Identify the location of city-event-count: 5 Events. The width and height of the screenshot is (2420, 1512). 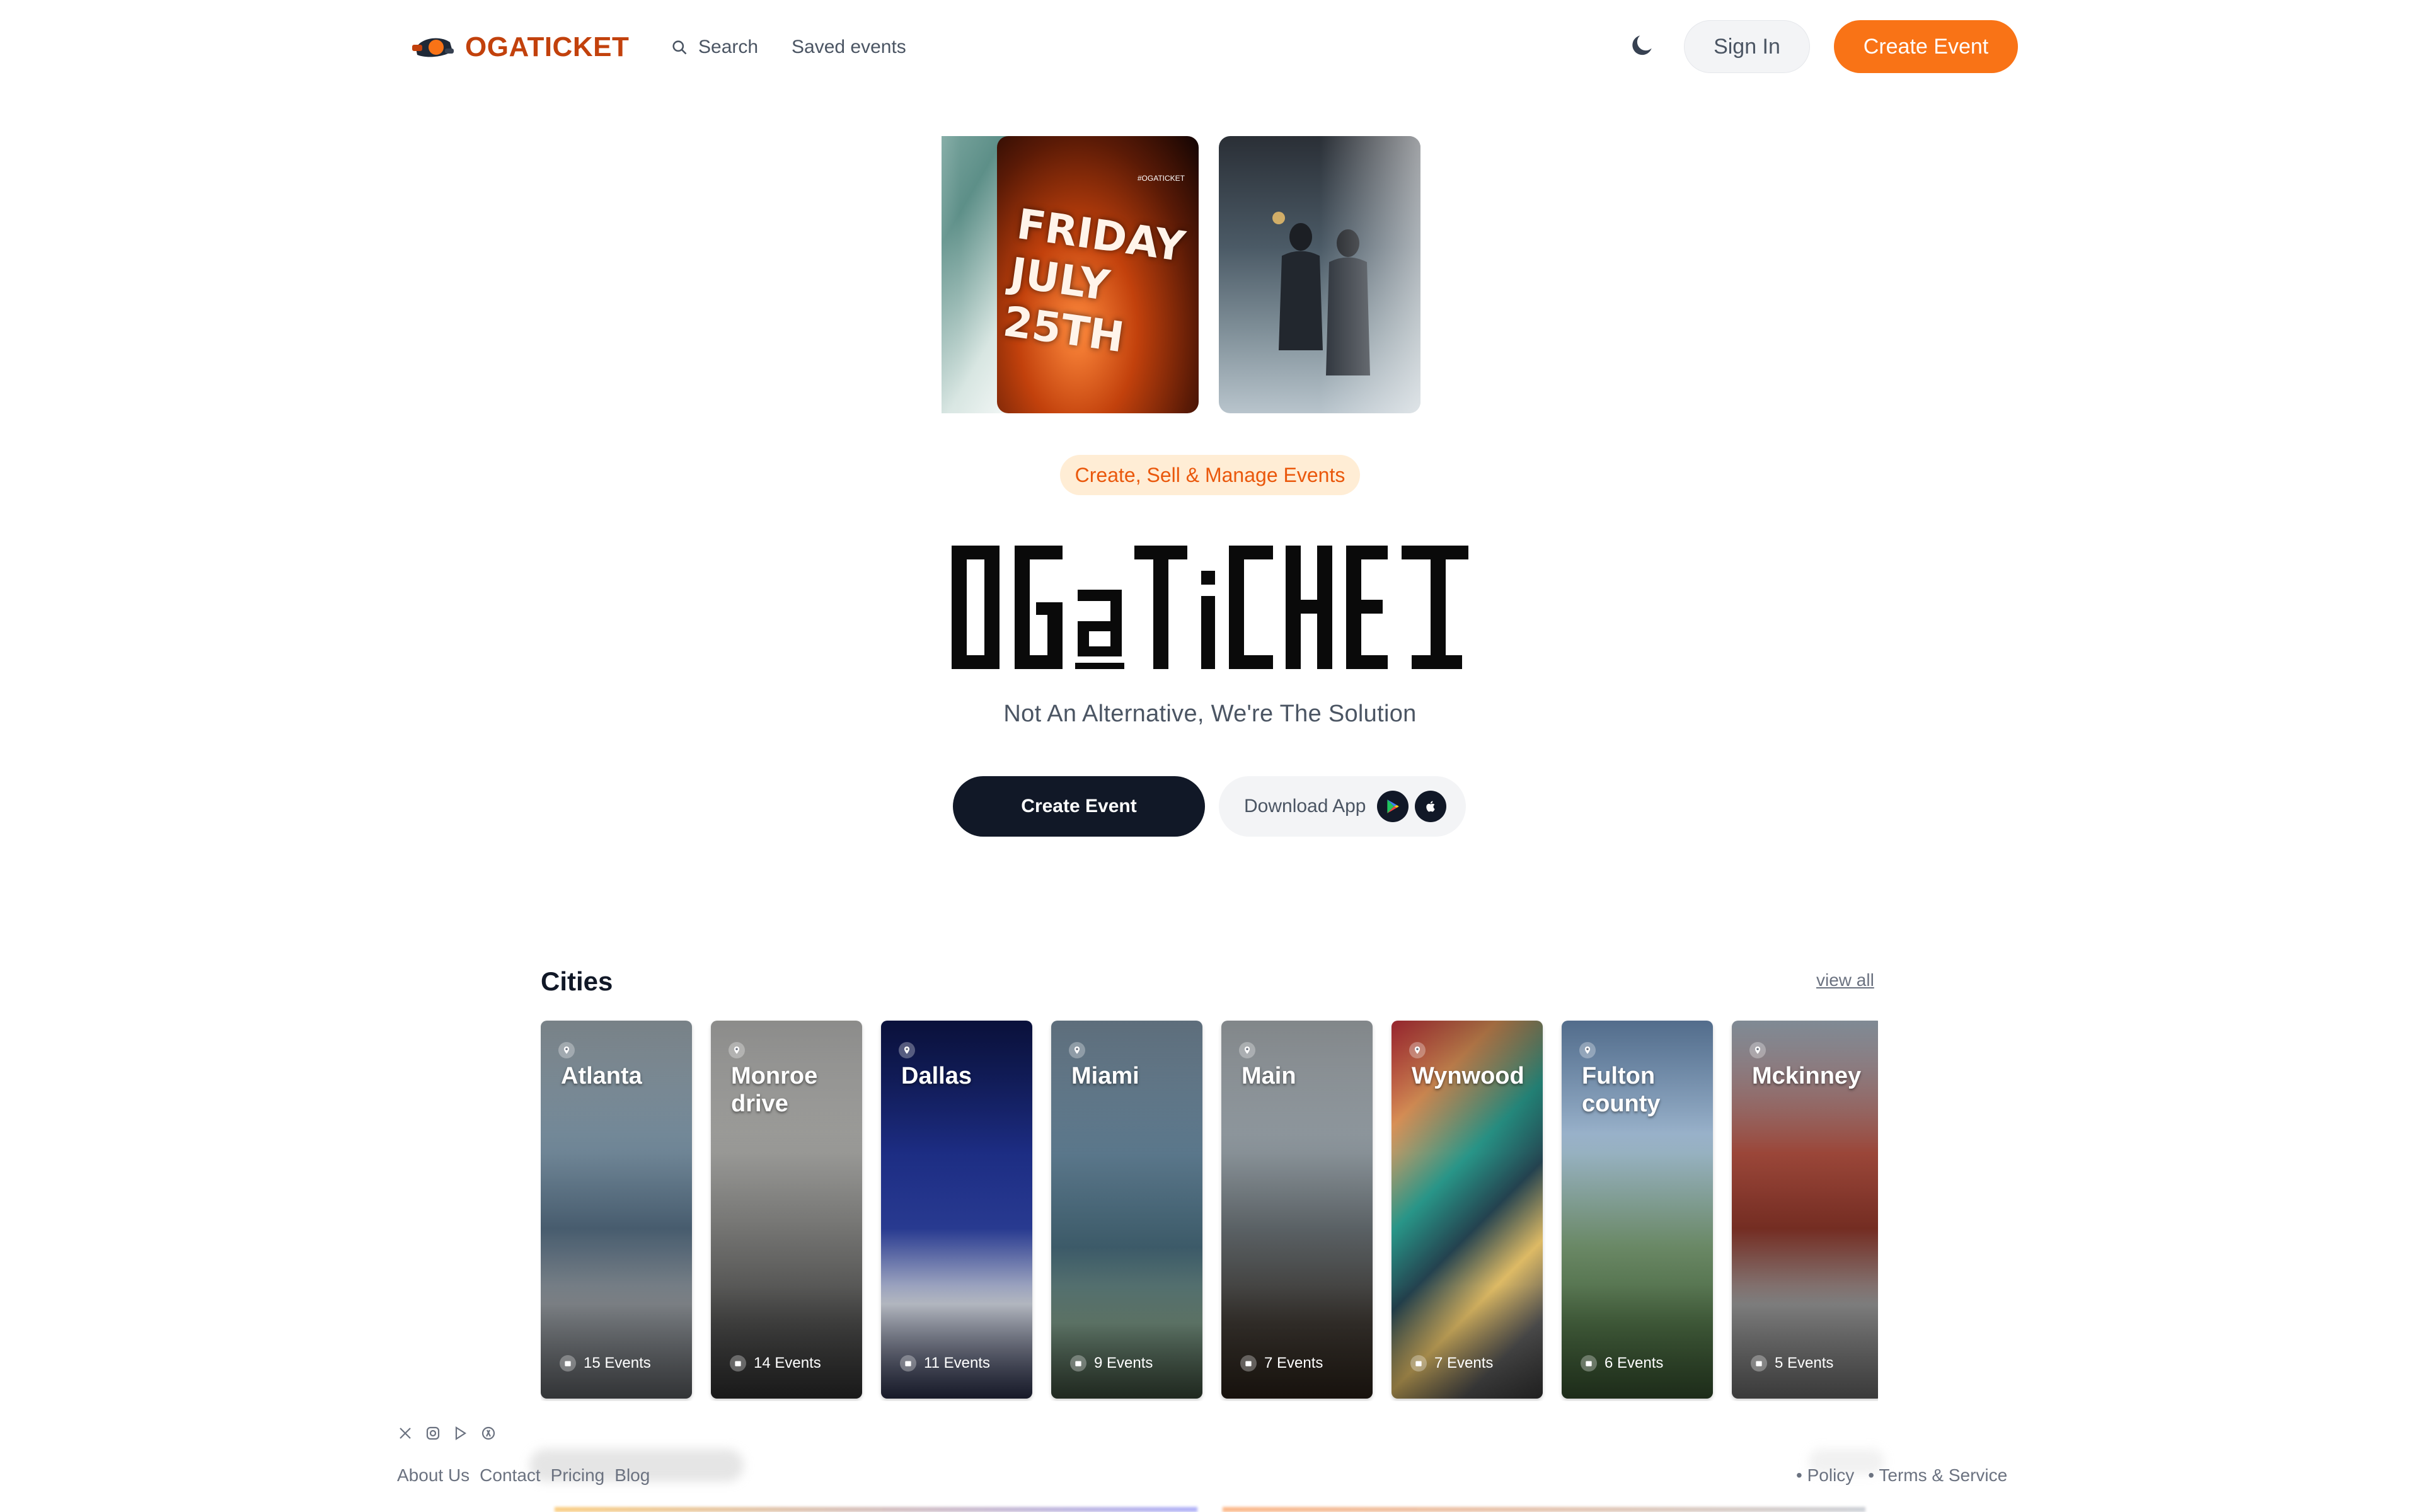
(1792, 1363).